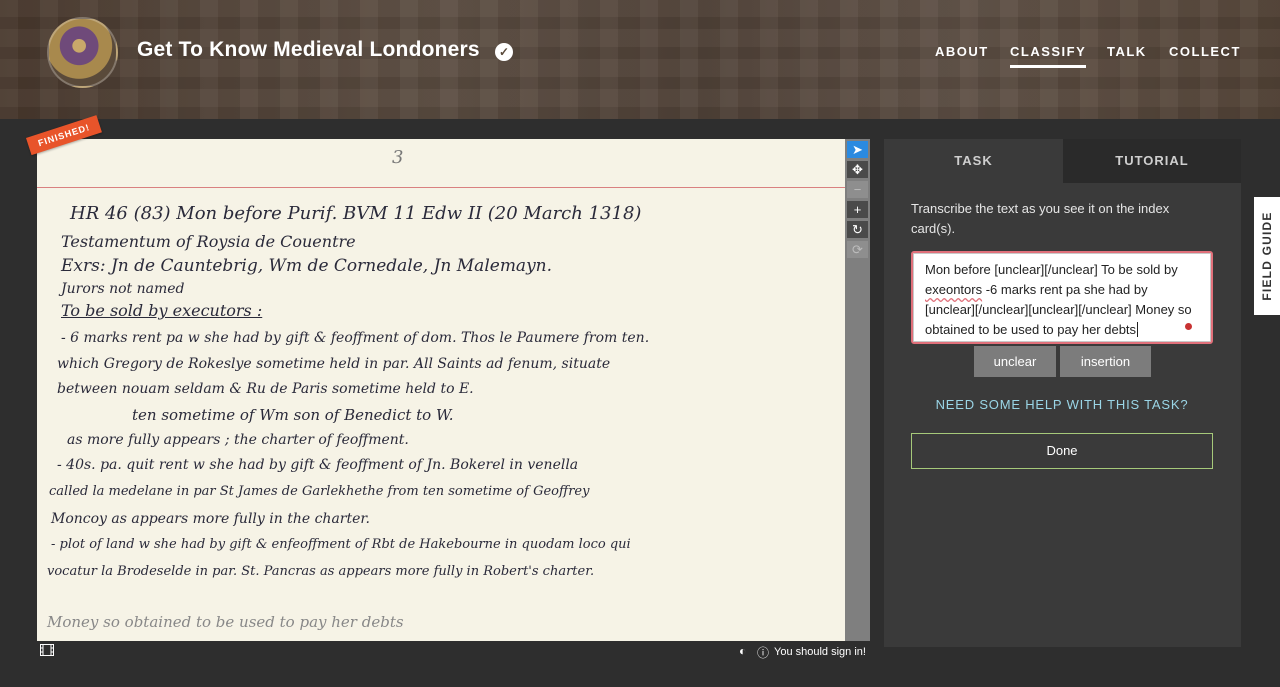 This screenshot has height=687, width=1280. I want to click on spellcheck-marker, so click(1188, 326).